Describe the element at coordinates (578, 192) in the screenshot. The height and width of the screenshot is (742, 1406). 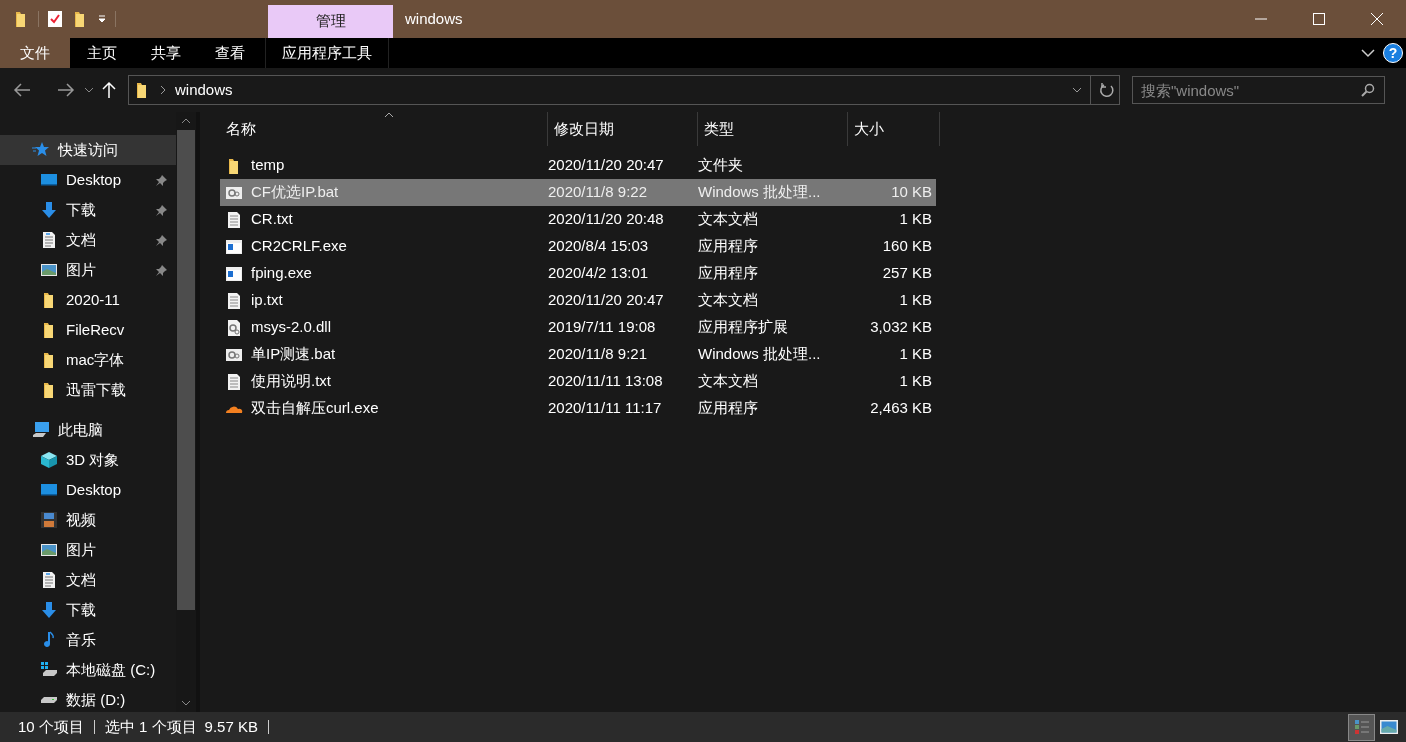
I see `file-row: CF优选IP.bat 2020/11/8 9:22 Windows 批处理... 10 KB` at that location.